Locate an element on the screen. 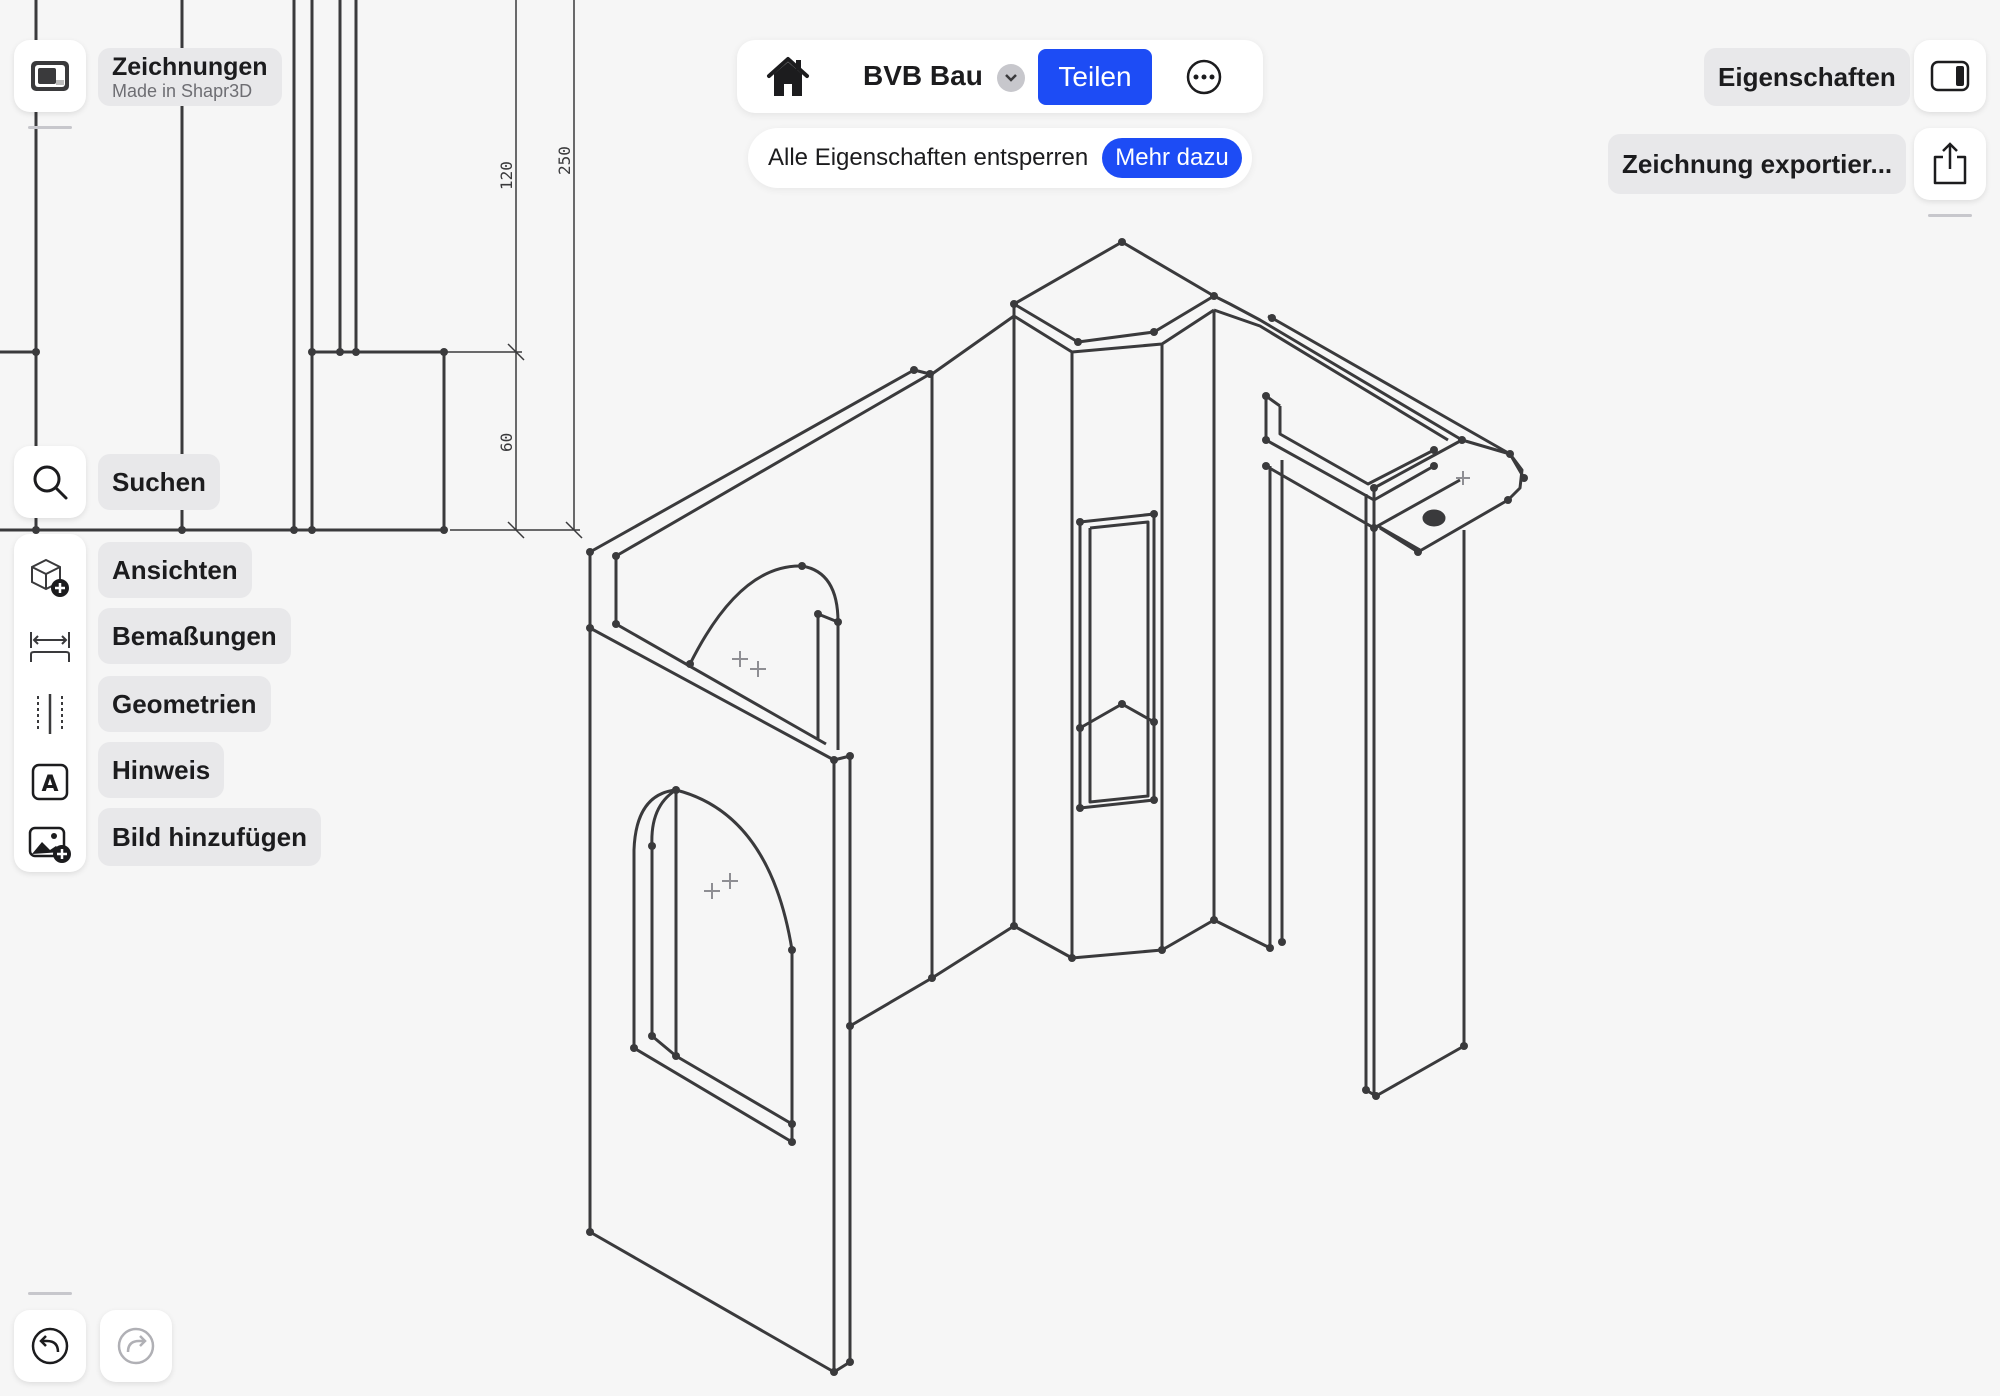  share-button: Teilen is located at coordinates (1095, 77).